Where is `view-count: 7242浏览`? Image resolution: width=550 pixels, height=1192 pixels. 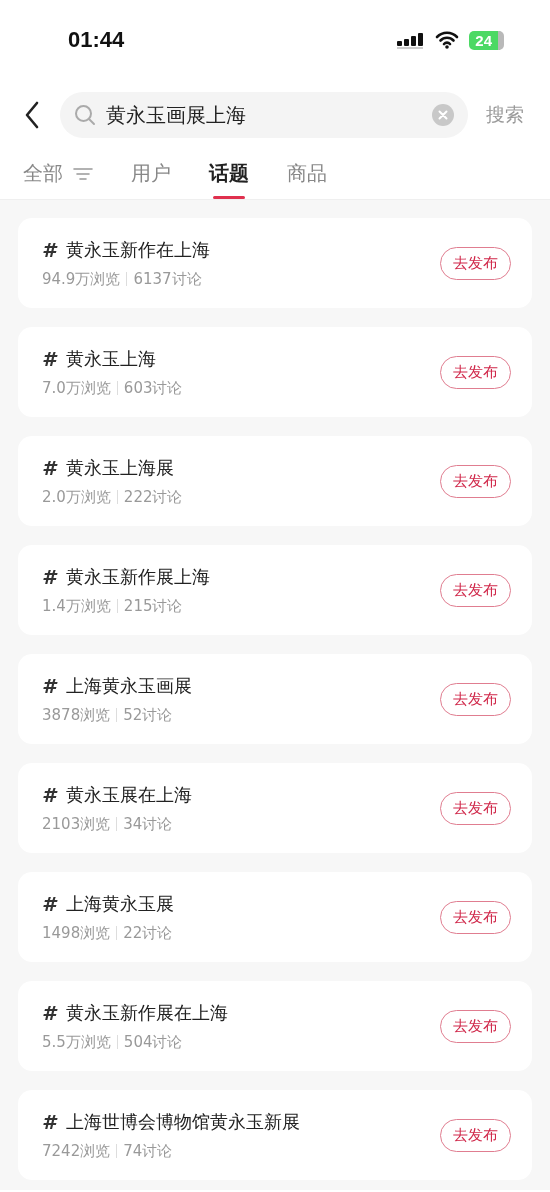 view-count: 7242浏览 is located at coordinates (76, 1151).